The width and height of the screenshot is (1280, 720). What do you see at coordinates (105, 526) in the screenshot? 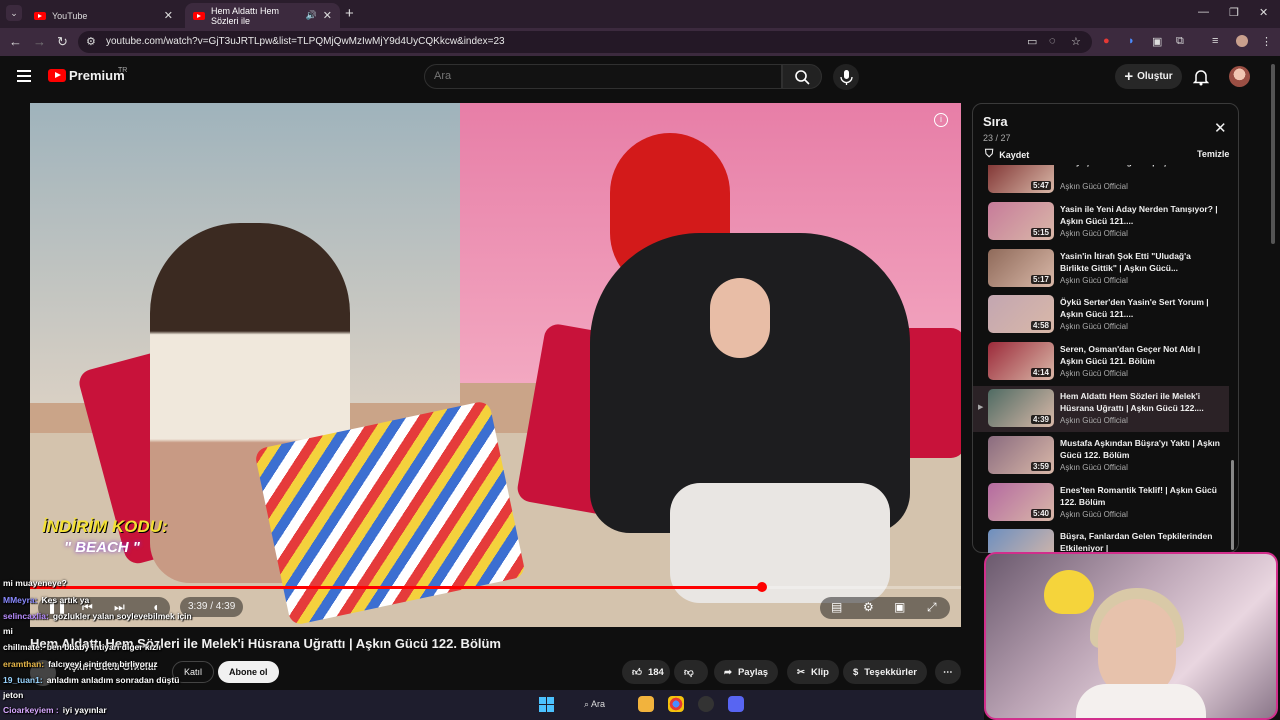
I see `promo-label: İNDİRİM KODU:` at bounding box center [105, 526].